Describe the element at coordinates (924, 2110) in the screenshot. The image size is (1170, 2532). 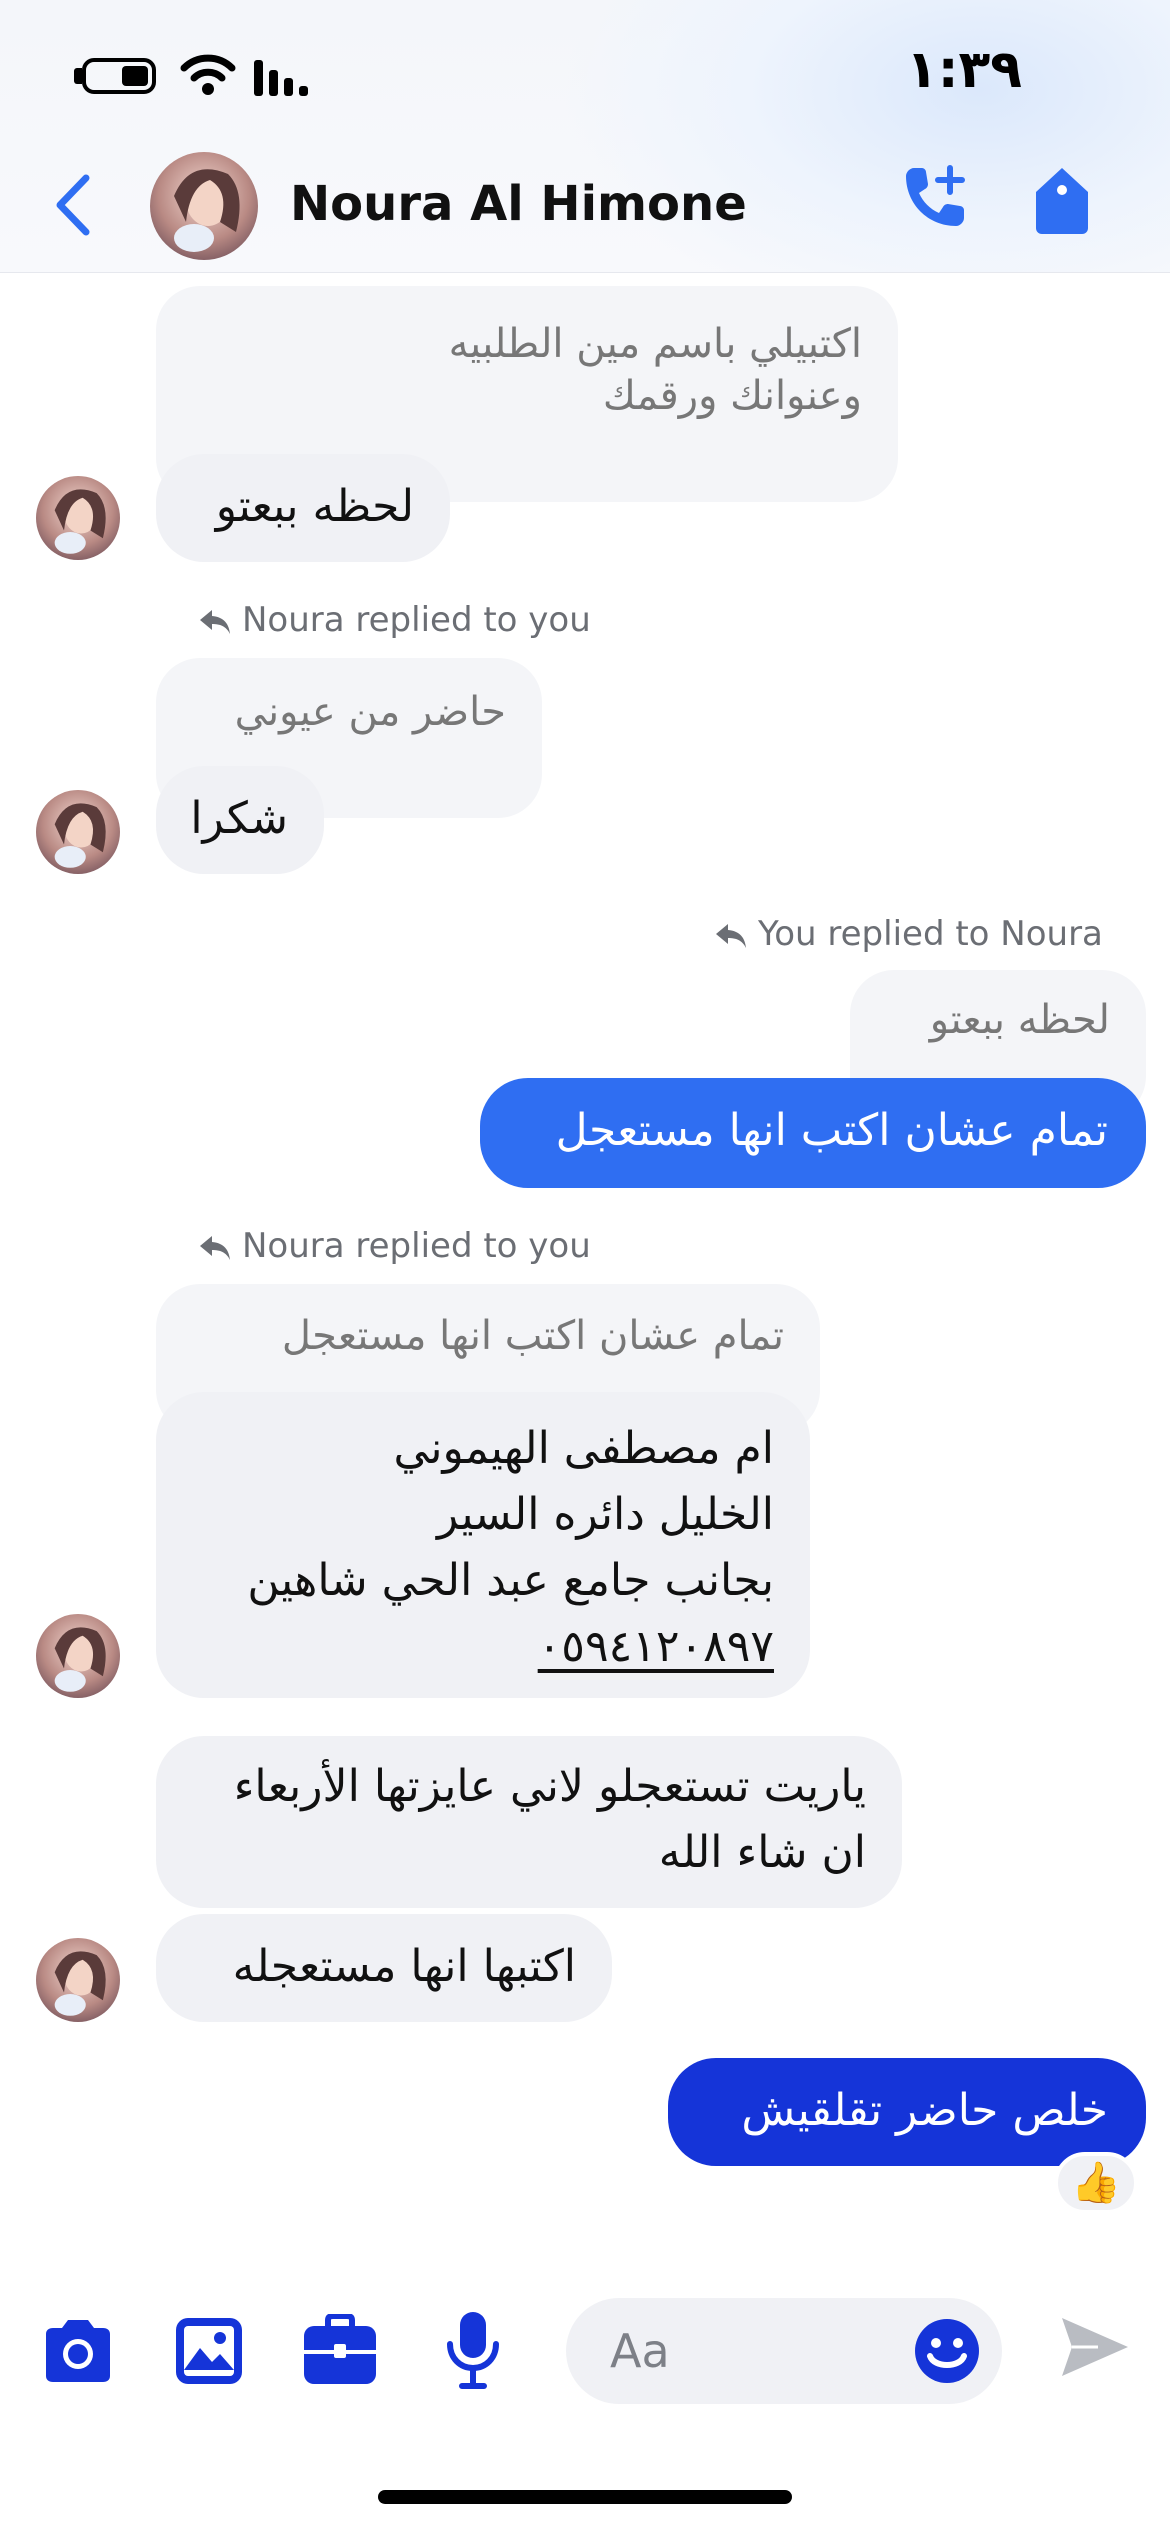
I see `message-text: خلص حاضر تقلقيش` at that location.